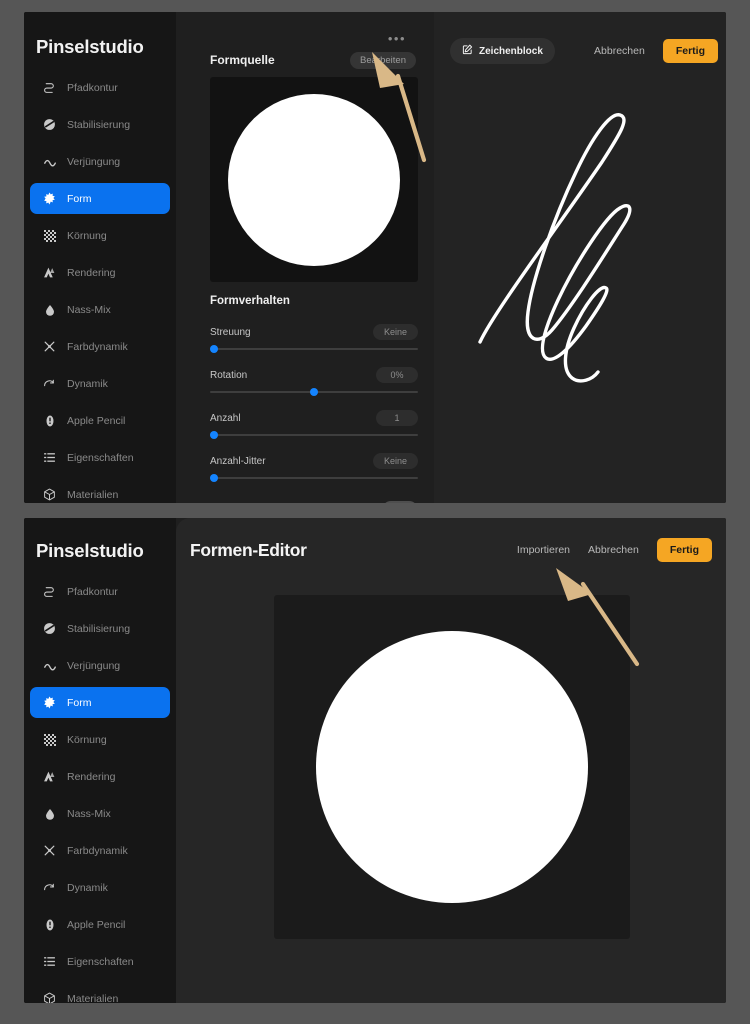 This screenshot has width=750, height=1024. What do you see at coordinates (229, 375) in the screenshot?
I see `control-label: Rotation` at bounding box center [229, 375].